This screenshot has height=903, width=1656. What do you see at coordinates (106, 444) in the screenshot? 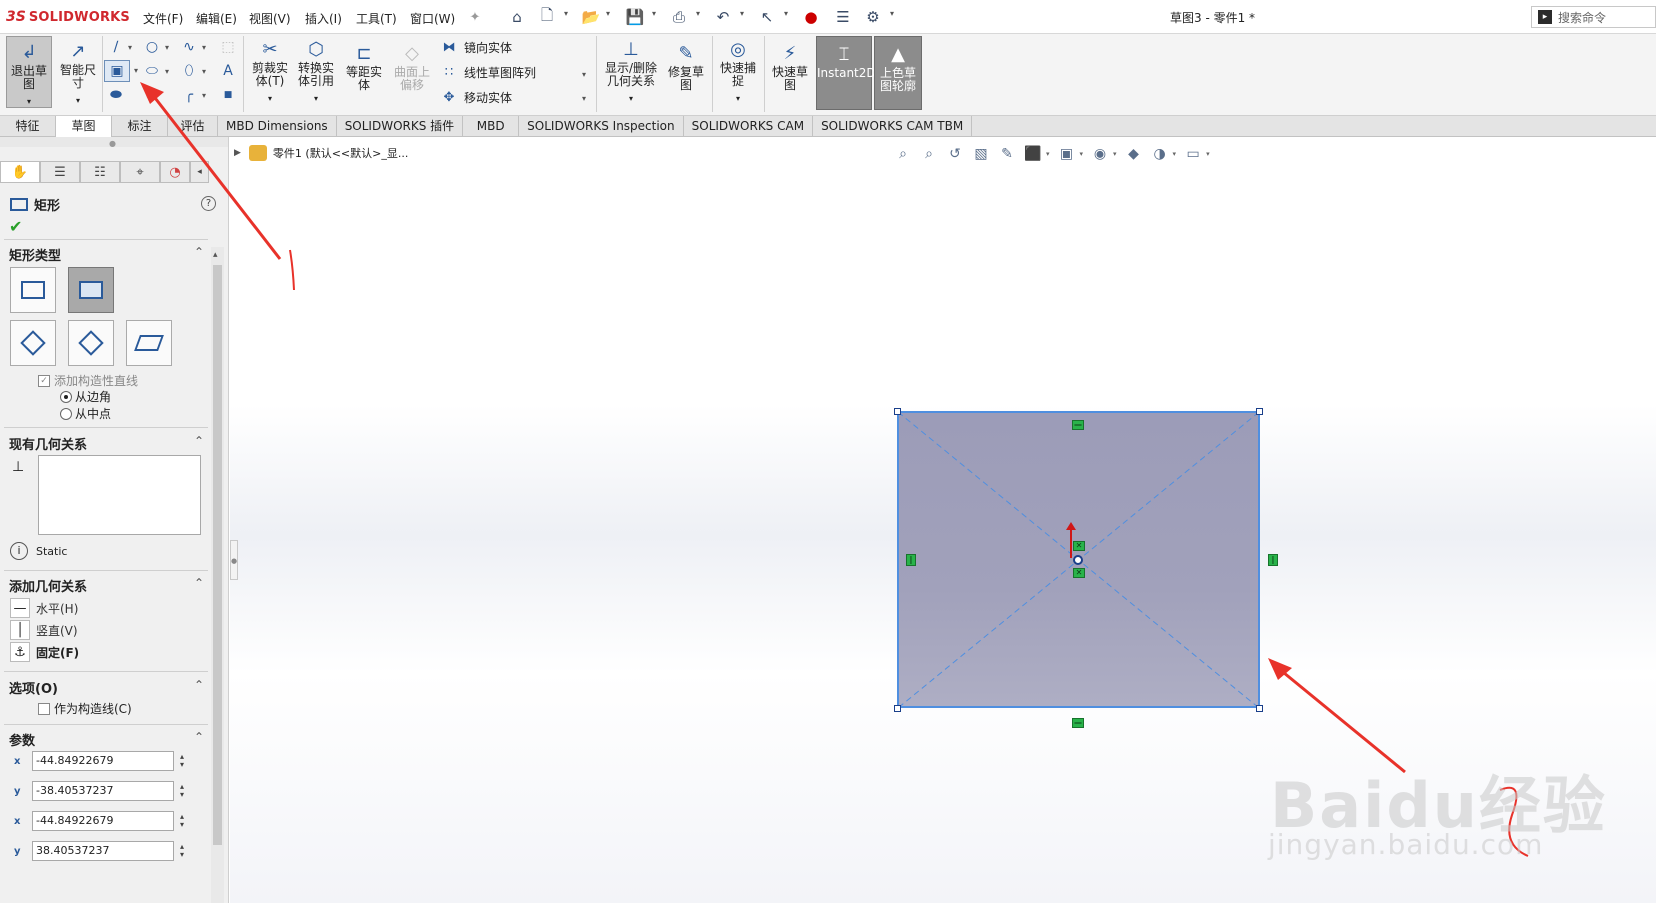
I see `existing-relations-section-header: 现有几何关系 ⌃` at bounding box center [106, 444].